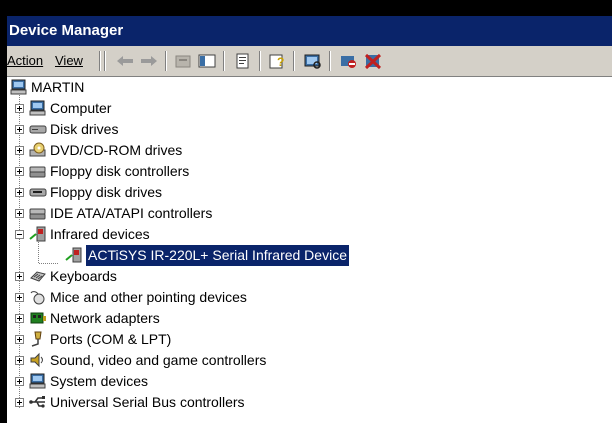  I want to click on system-icon, so click(38, 381).